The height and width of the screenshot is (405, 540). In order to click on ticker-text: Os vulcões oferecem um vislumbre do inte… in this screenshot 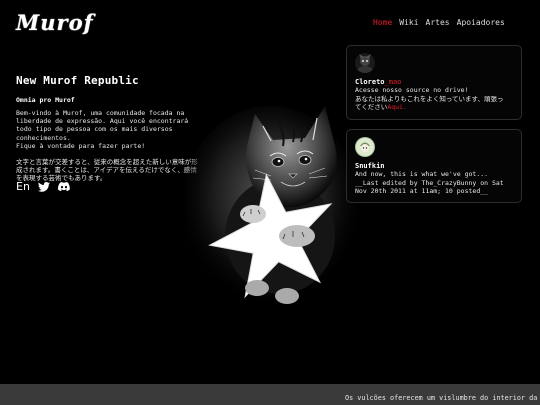, I will do `click(442, 398)`.